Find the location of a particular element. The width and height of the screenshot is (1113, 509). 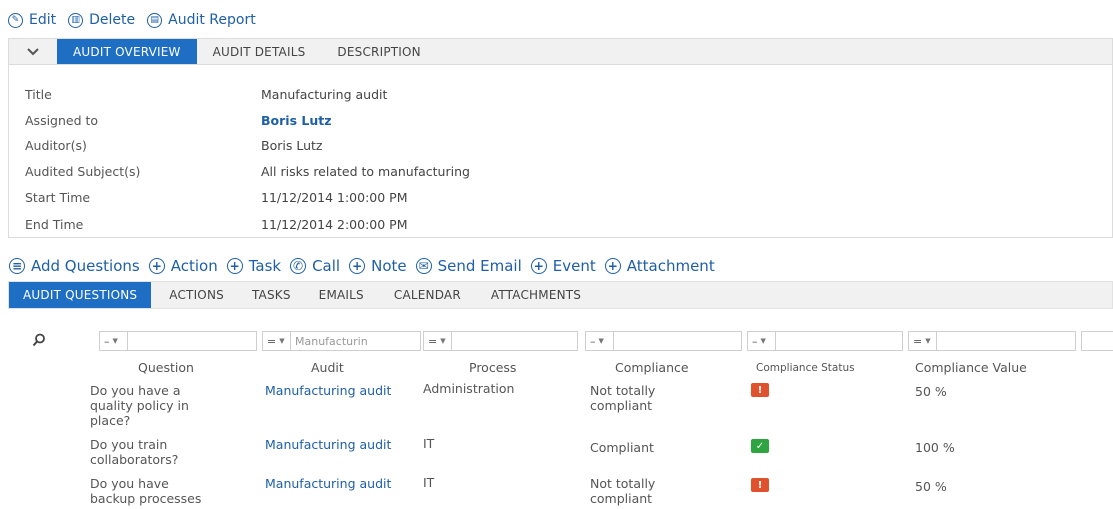

add-event-button: + Event is located at coordinates (563, 266).